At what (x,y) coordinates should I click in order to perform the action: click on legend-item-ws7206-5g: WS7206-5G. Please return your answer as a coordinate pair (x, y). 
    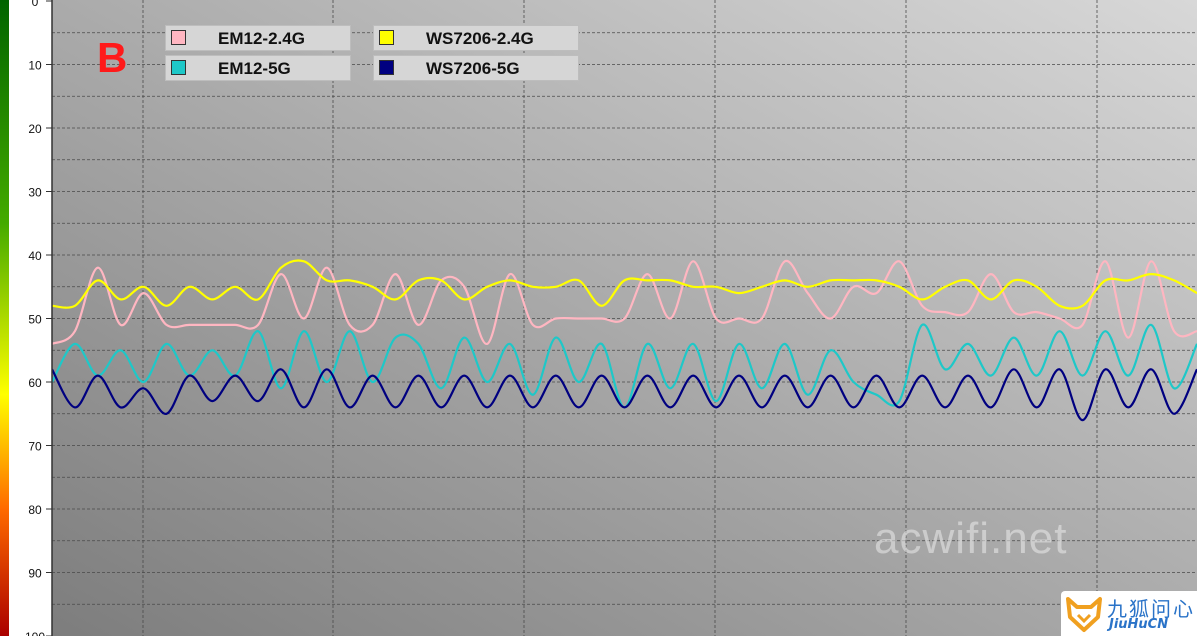
    Looking at the image, I should click on (476, 68).